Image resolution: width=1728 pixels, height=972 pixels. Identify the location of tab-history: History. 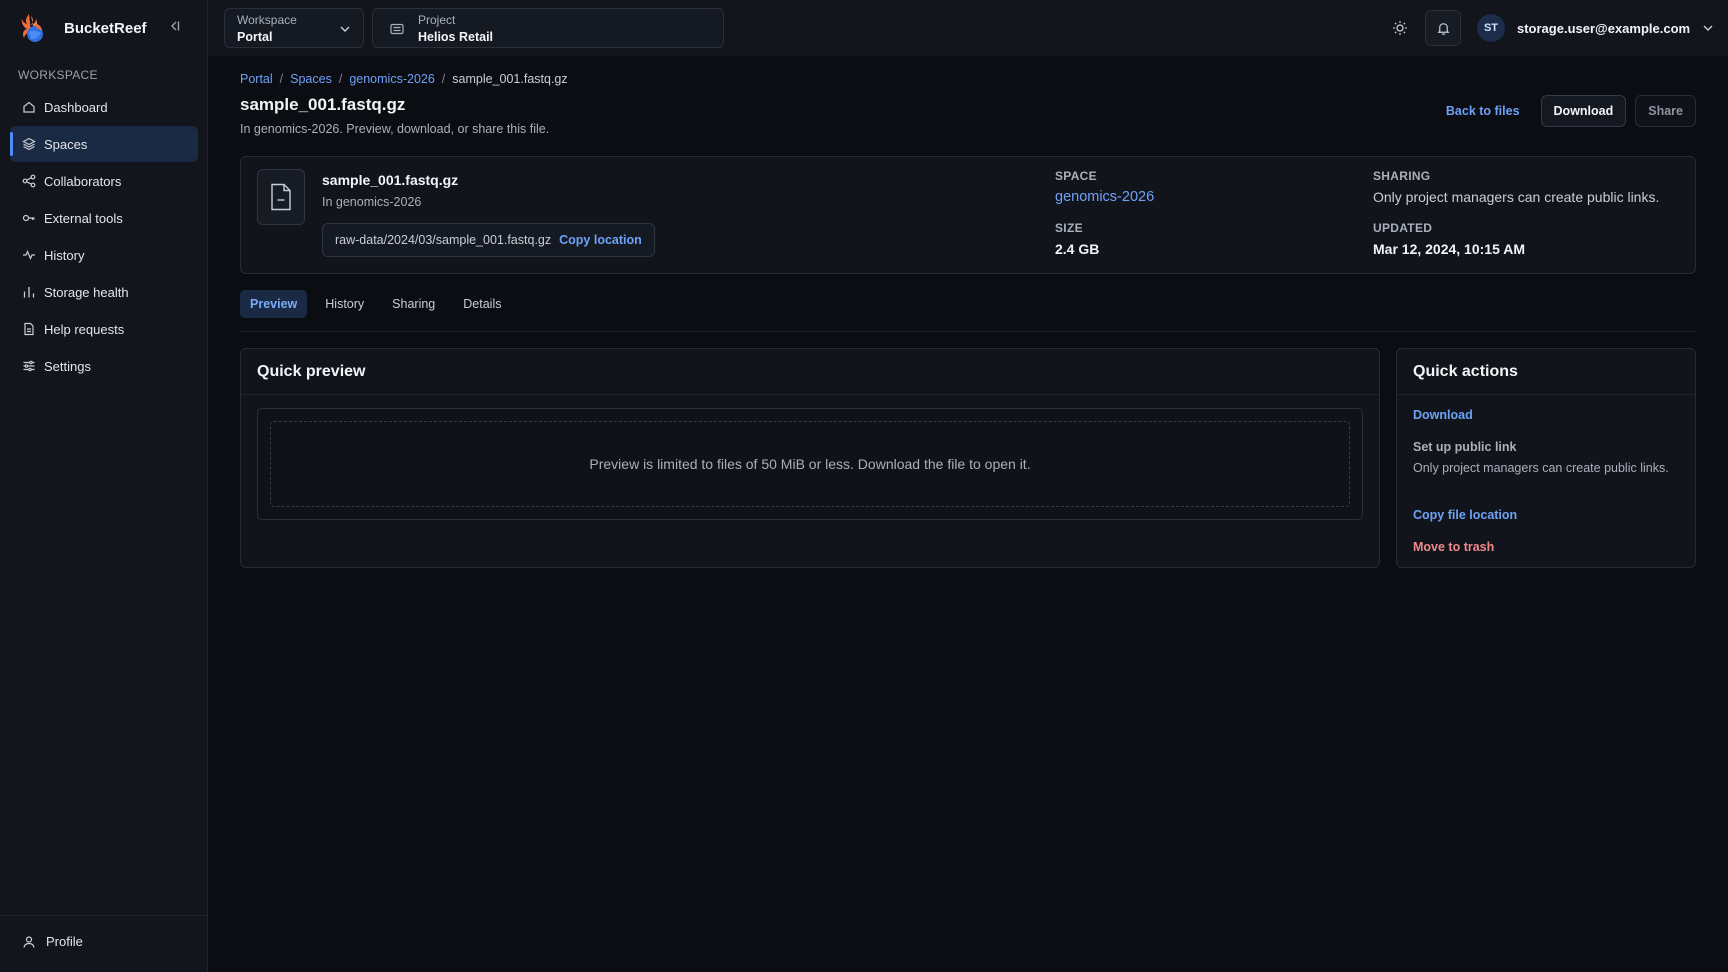
(344, 304).